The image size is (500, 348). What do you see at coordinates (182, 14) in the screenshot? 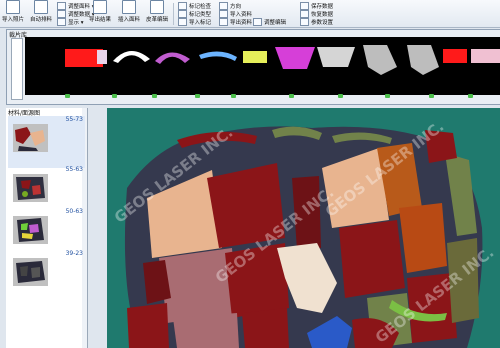
I see `type-icon` at bounding box center [182, 14].